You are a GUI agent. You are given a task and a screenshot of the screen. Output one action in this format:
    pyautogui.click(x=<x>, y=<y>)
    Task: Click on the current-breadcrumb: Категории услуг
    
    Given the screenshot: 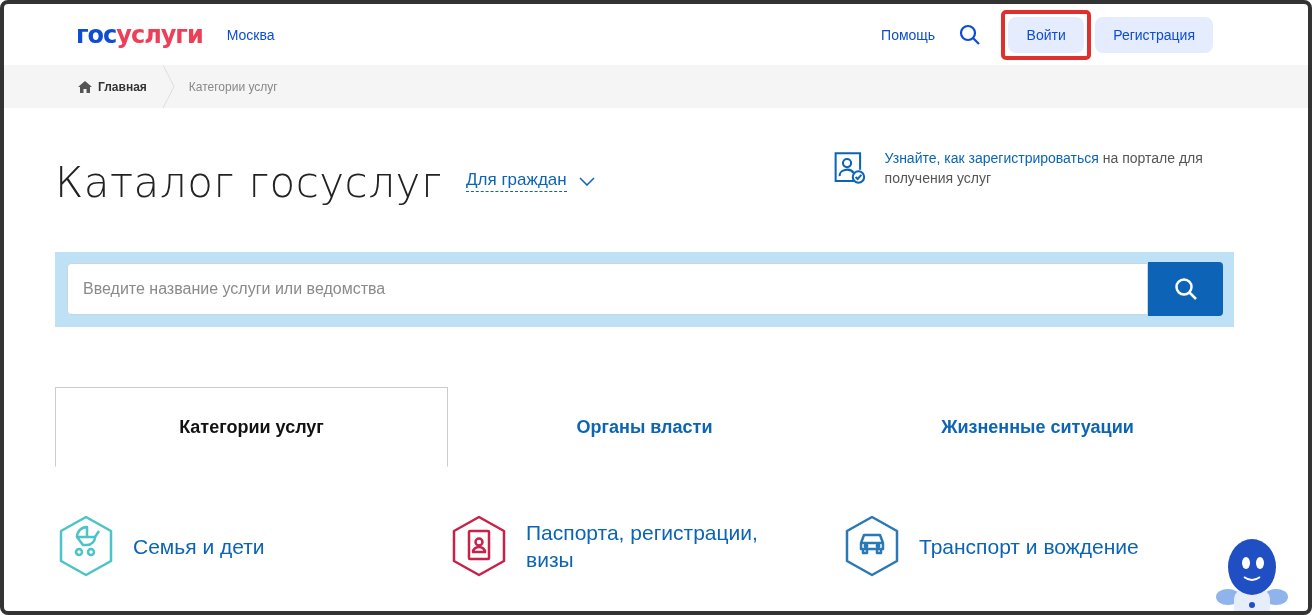 What is the action you would take?
    pyautogui.click(x=233, y=86)
    